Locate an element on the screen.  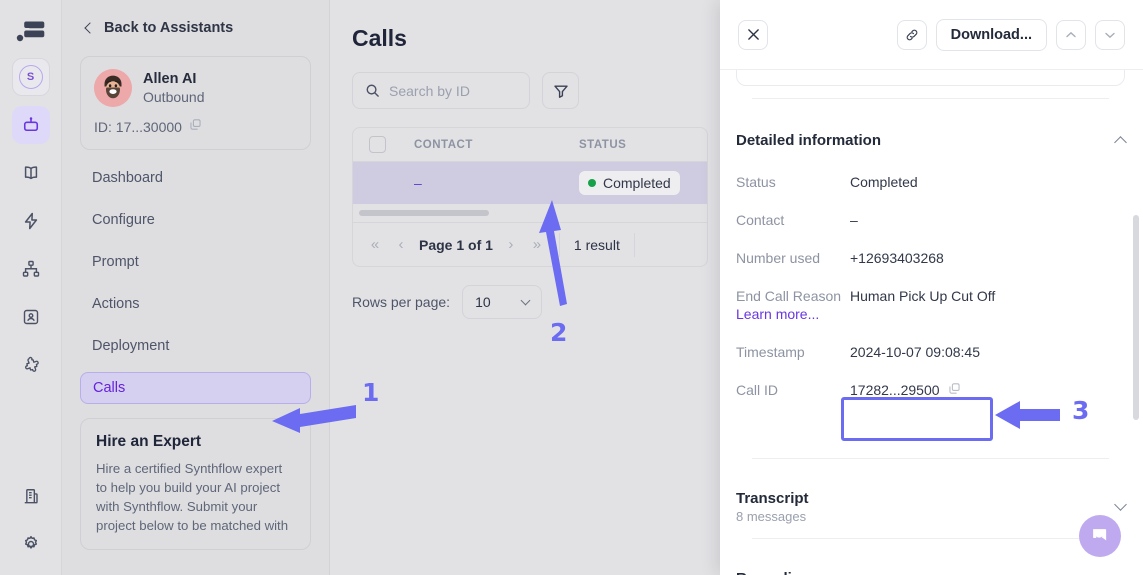
chat-bubble-icon is located at coordinates (1100, 535).